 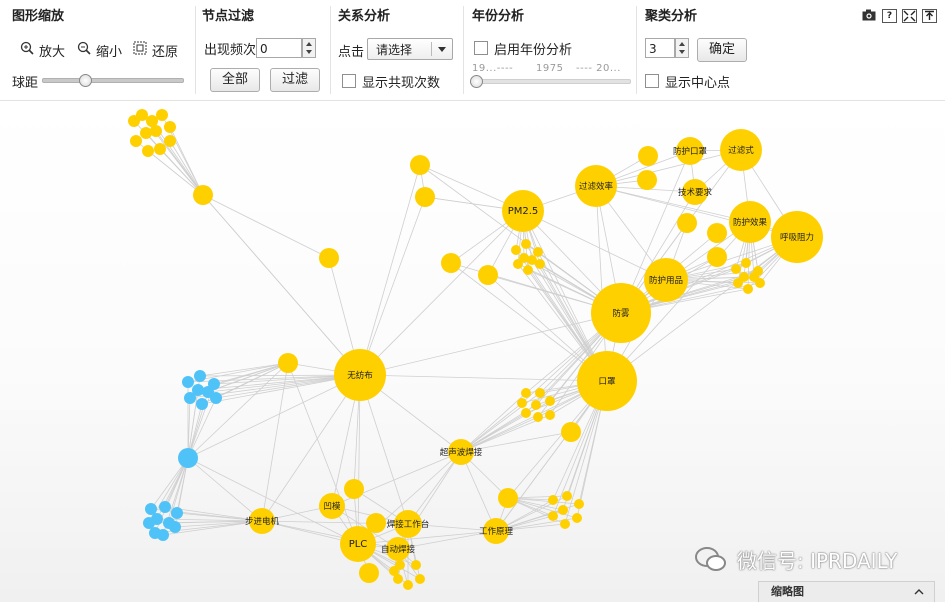 What do you see at coordinates (660, 48) in the screenshot?
I see `cluster-count-input: 3` at bounding box center [660, 48].